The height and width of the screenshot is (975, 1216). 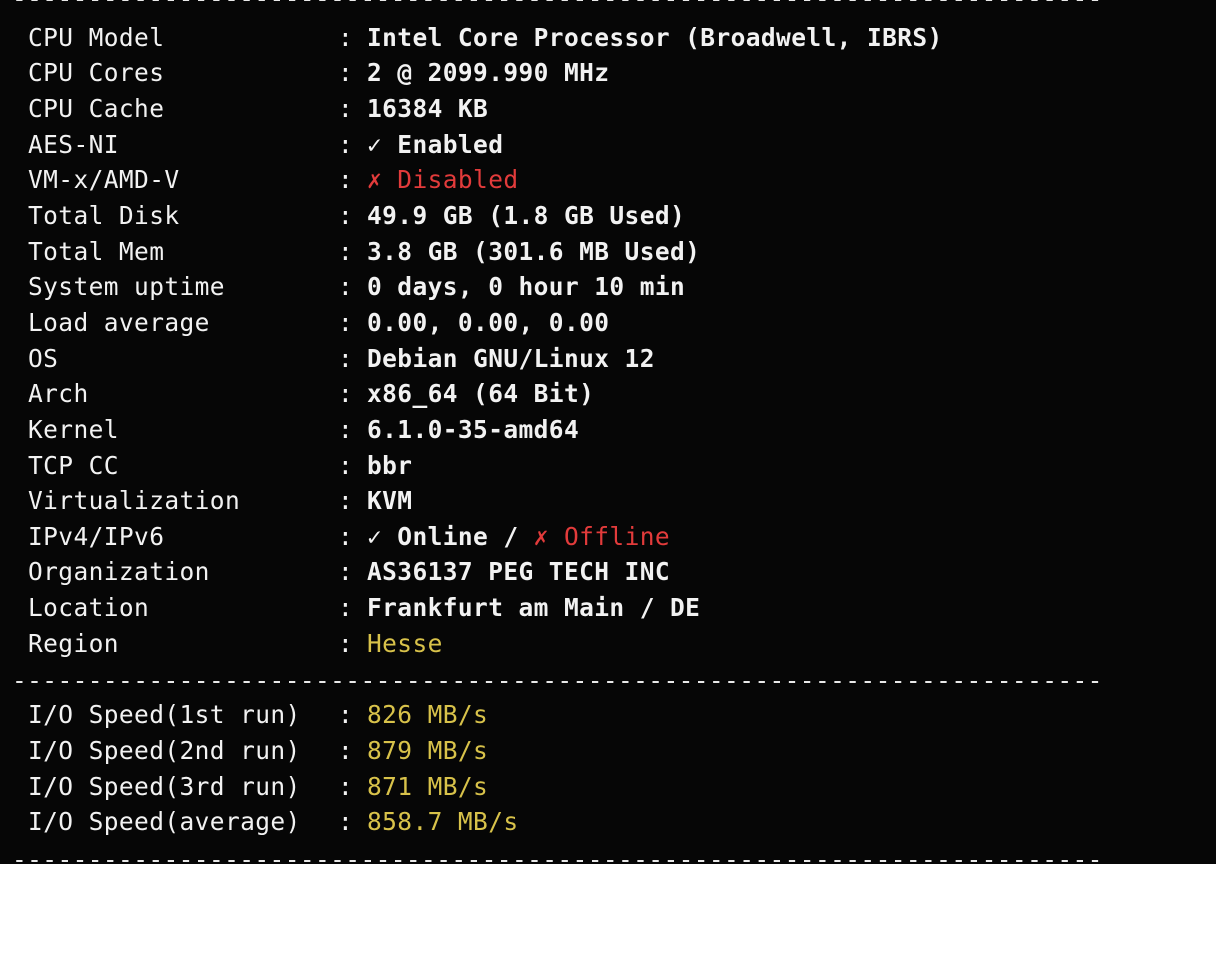 I want to click on info-key: Kernel, so click(x=73, y=429).